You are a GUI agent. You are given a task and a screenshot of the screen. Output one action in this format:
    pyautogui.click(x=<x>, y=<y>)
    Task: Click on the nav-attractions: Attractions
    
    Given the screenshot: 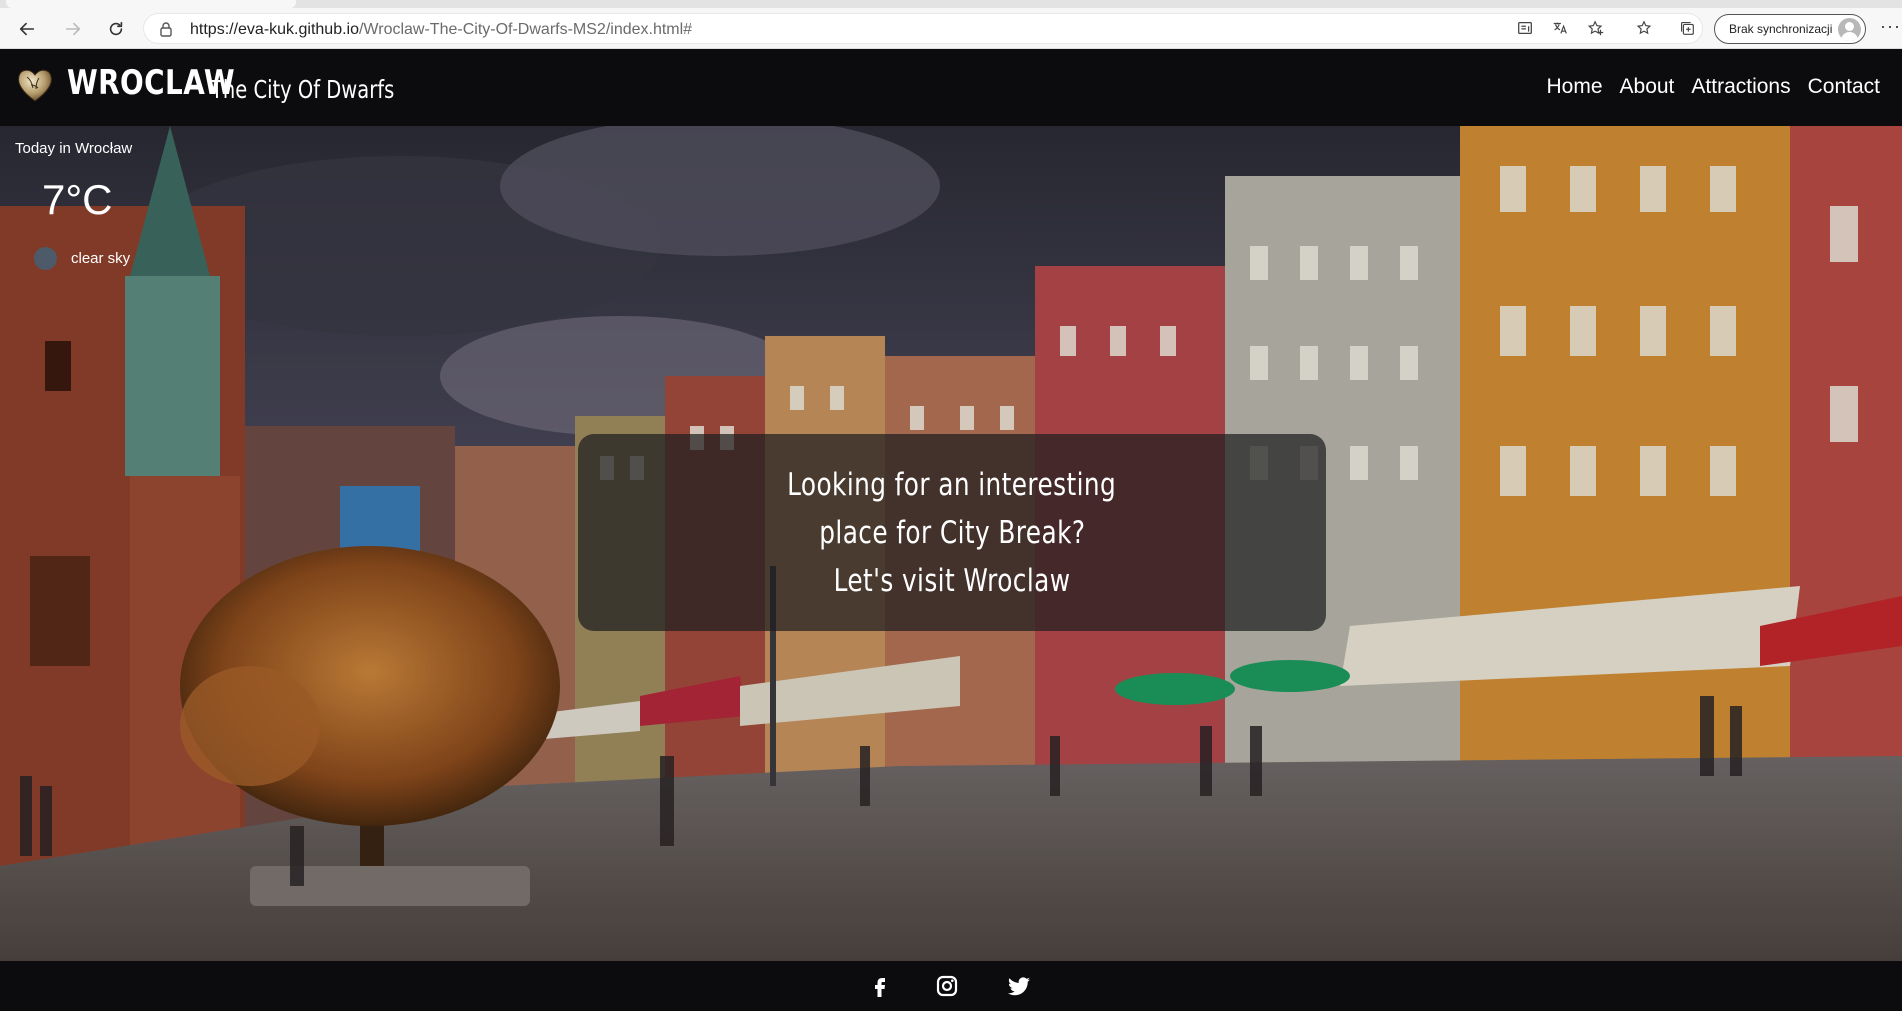 What is the action you would take?
    pyautogui.click(x=1740, y=87)
    